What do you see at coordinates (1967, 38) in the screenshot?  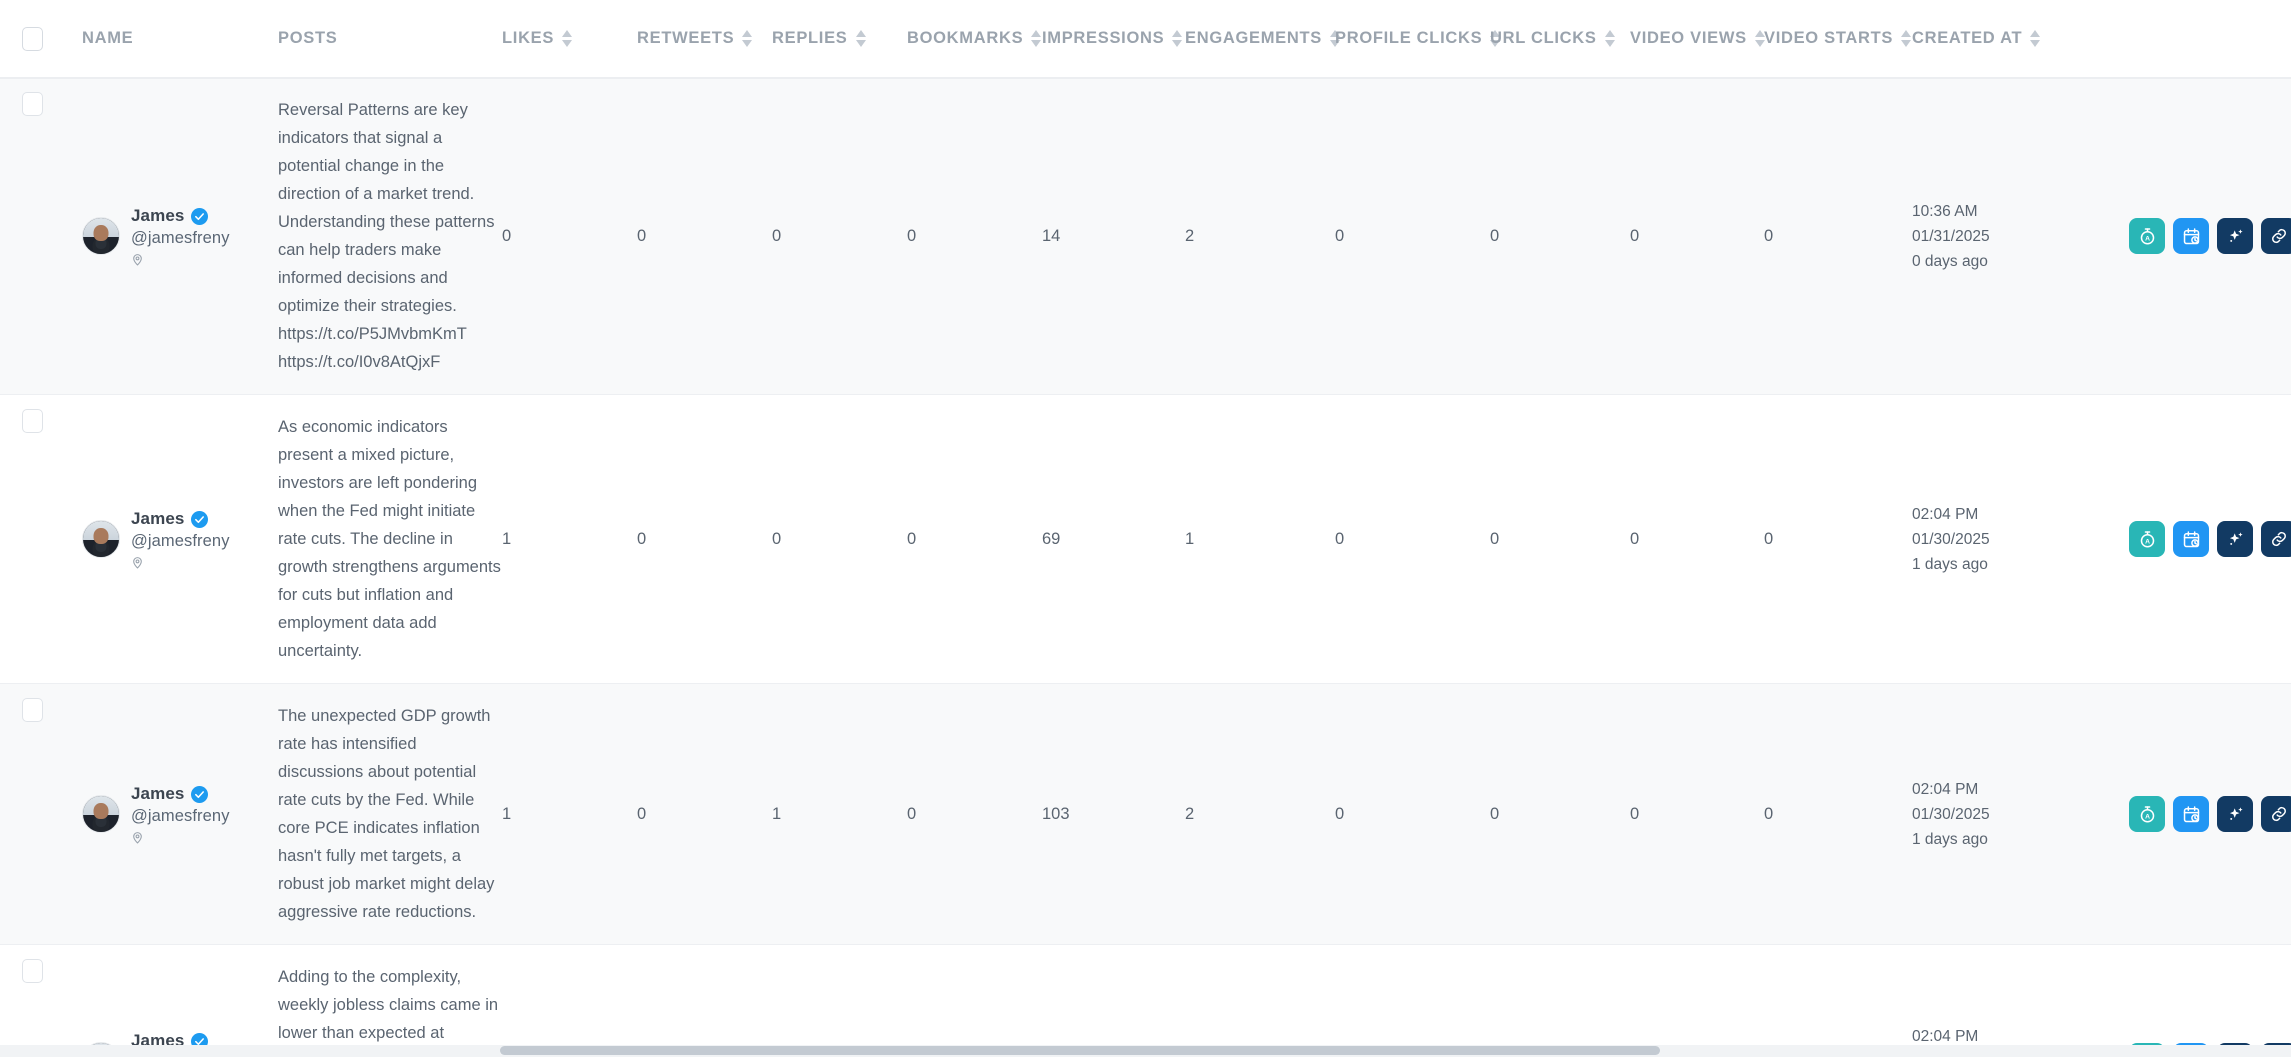 I see `column-header-created-at-label: CREATED AT` at bounding box center [1967, 38].